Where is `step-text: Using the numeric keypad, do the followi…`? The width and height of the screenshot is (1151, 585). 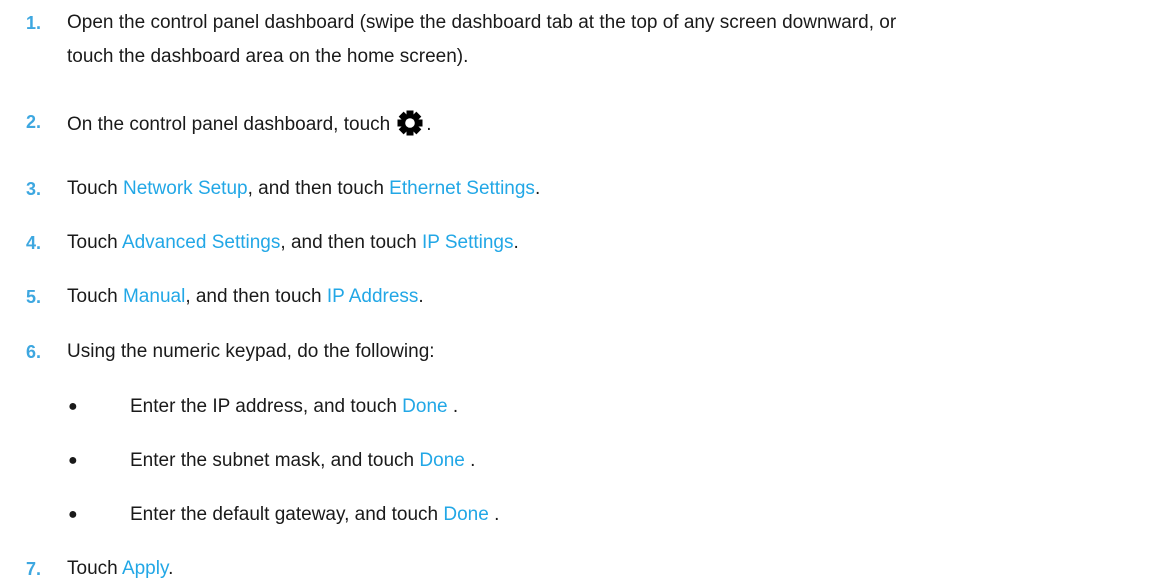
step-text: Using the numeric keypad, do the followi… is located at coordinates (251, 351).